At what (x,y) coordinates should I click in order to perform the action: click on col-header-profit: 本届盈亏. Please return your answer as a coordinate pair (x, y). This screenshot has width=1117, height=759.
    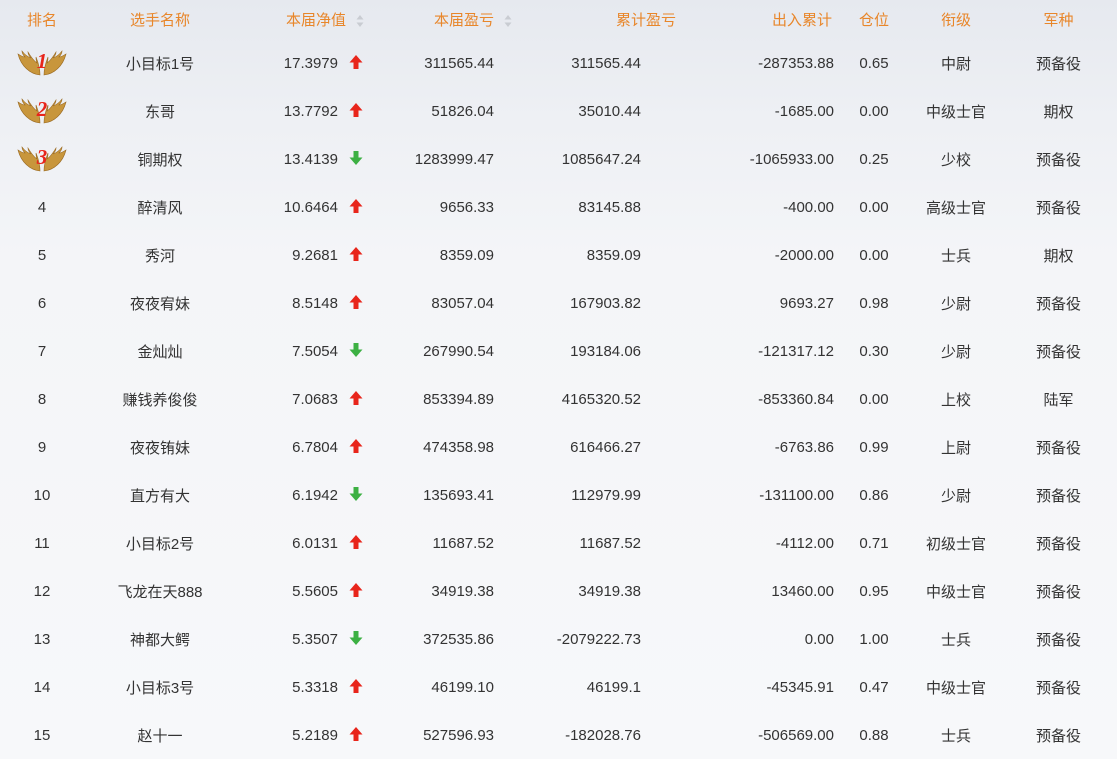
    Looking at the image, I should click on (458, 19).